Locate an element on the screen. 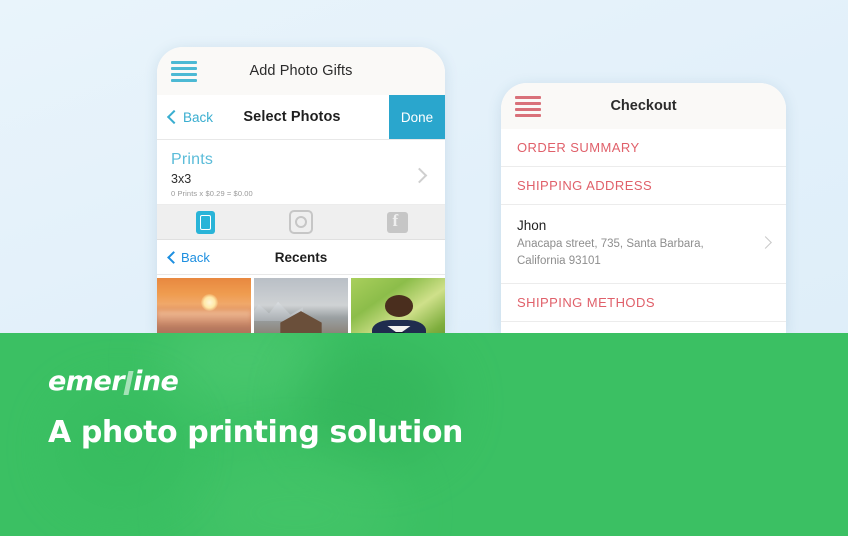  photo-source-tabs is located at coordinates (301, 222).